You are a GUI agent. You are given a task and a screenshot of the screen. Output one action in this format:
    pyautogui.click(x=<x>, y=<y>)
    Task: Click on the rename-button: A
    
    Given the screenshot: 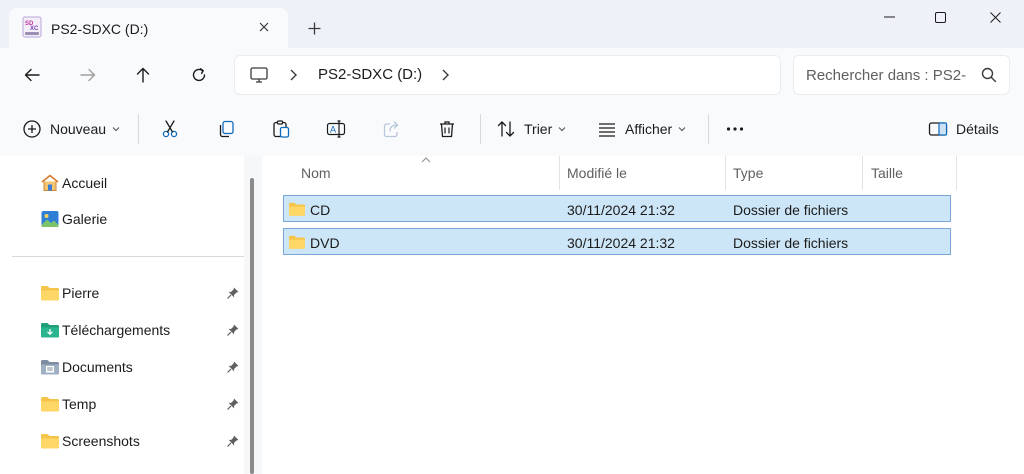 What is the action you would take?
    pyautogui.click(x=336, y=129)
    